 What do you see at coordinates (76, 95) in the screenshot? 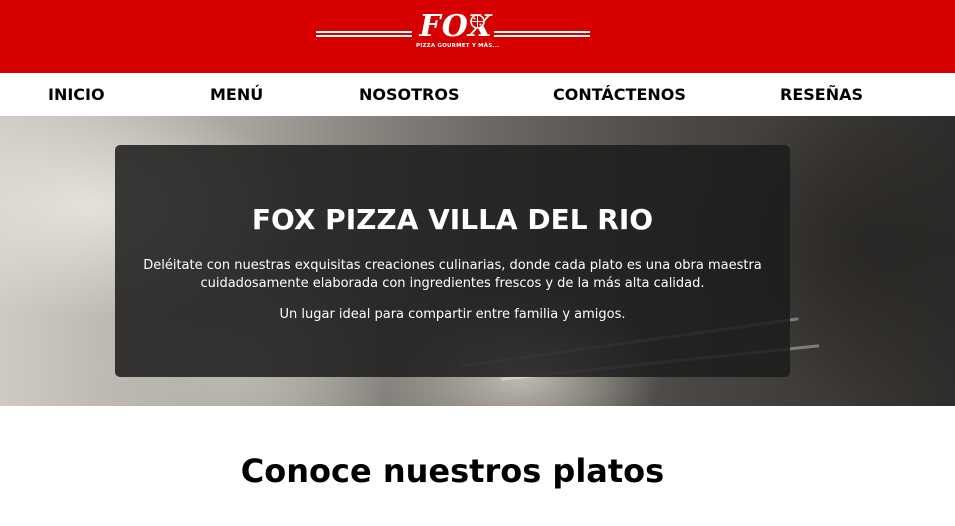
I see `nav-item-inicio: INICIO` at bounding box center [76, 95].